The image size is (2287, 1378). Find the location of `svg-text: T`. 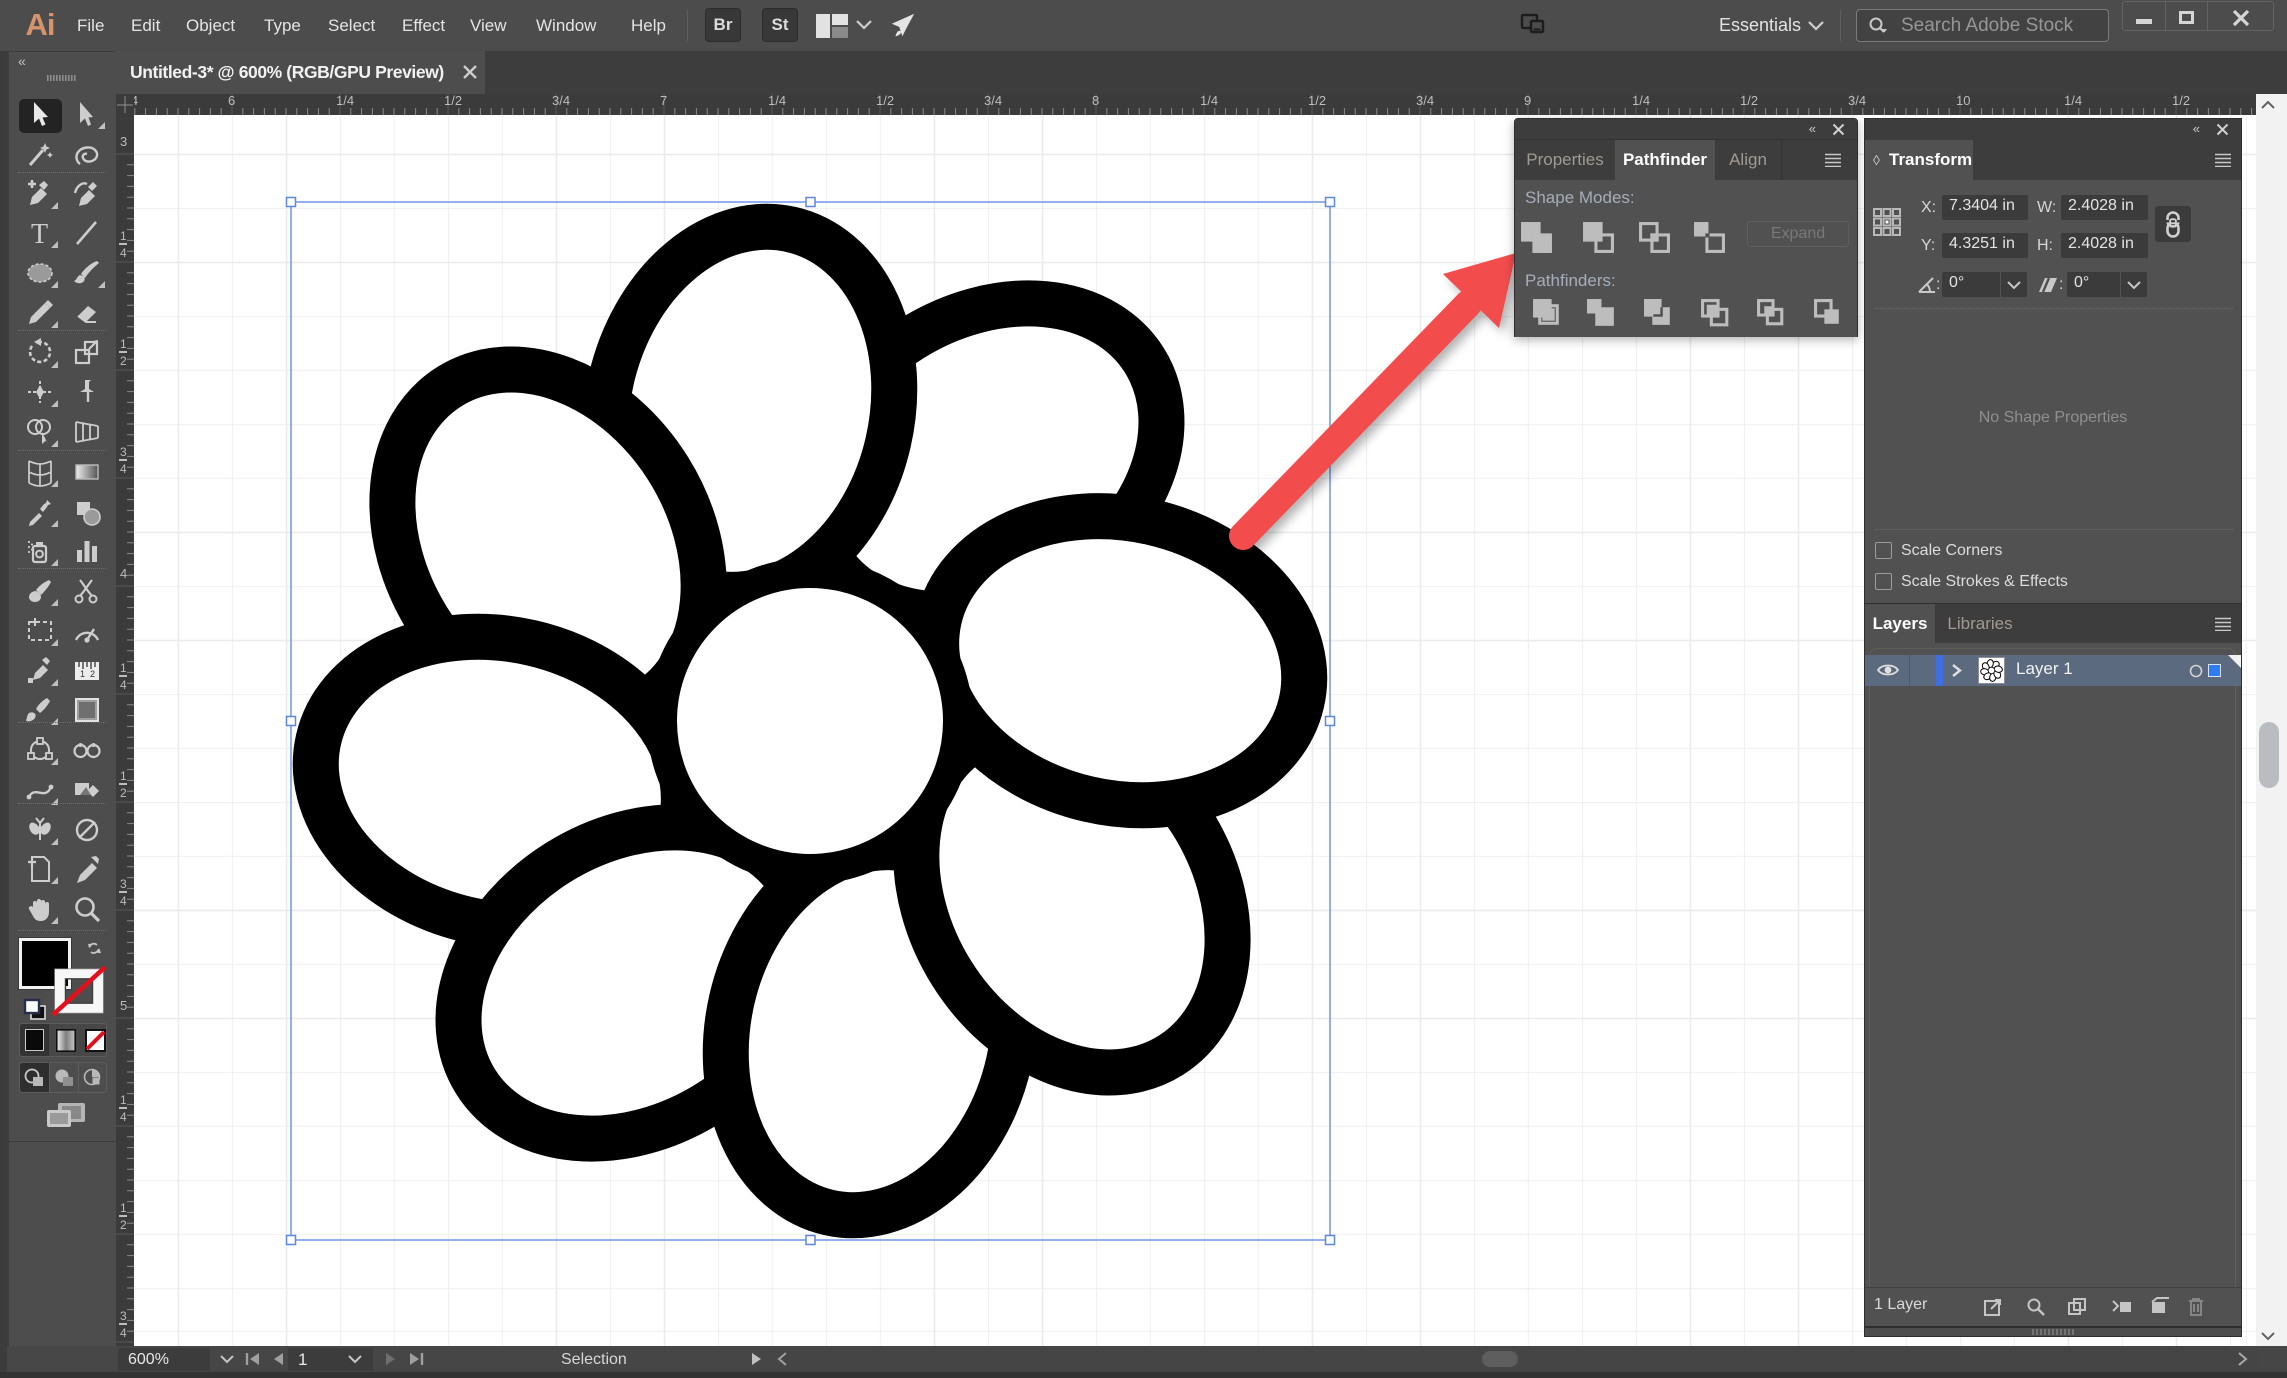

svg-text: T is located at coordinates (39, 233).